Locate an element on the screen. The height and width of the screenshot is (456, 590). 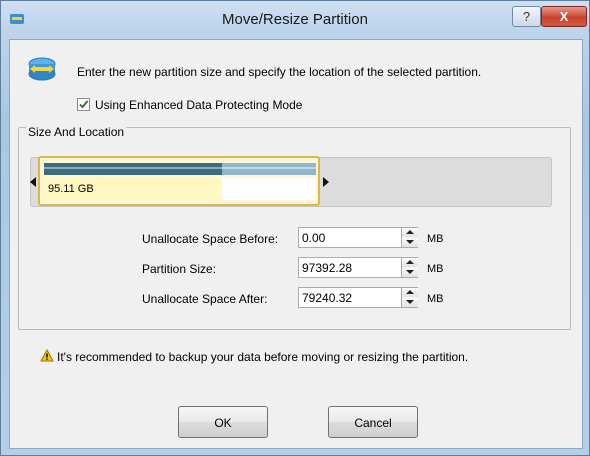
partition-size-spinner is located at coordinates (358, 267).